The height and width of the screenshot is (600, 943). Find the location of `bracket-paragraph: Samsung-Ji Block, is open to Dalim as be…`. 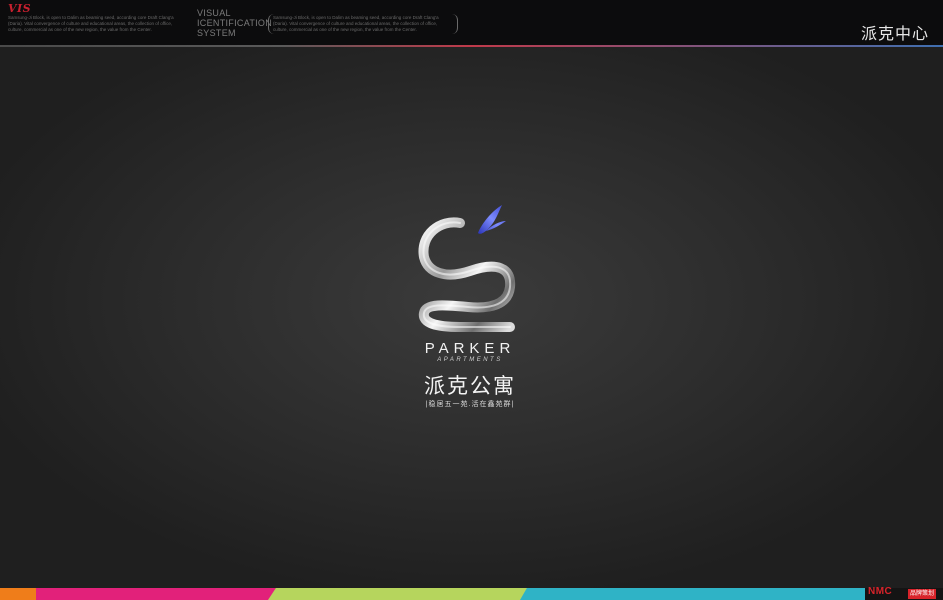

bracket-paragraph: Samsung-Ji Block, is open to Dalim as be… is located at coordinates (363, 24).